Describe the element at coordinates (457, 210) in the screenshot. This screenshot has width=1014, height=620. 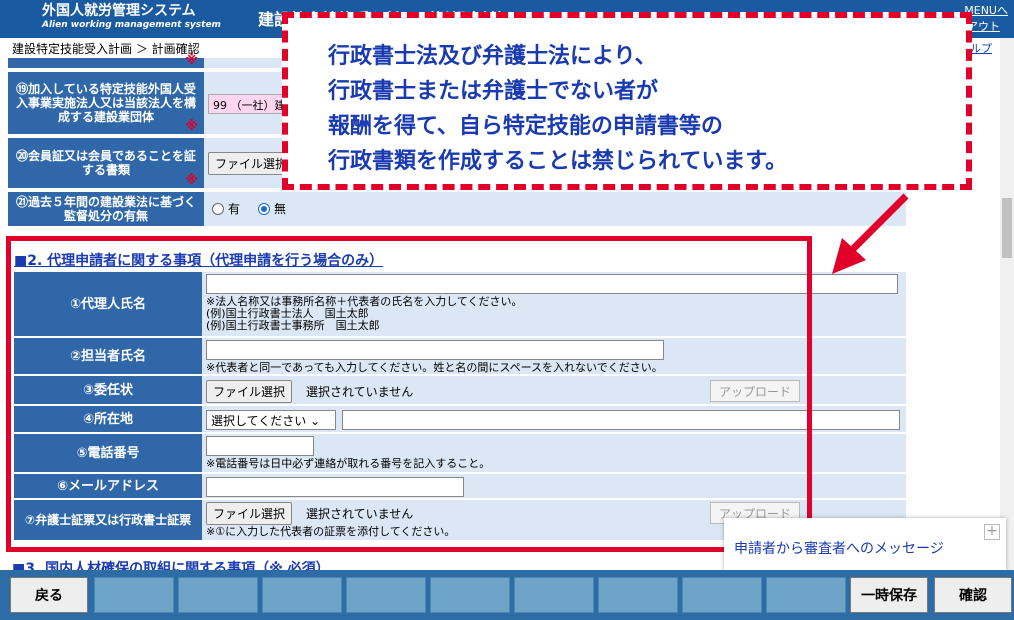
I see `form-row-disciplinary: ㉑過去５年間の建設業法に基づく監督処分の有無 有 無` at that location.